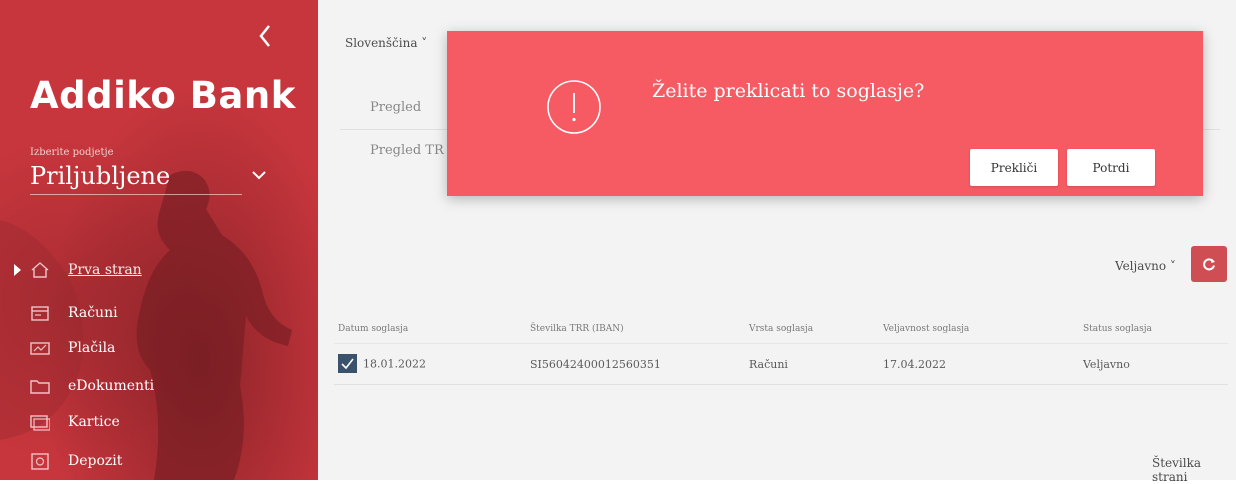 The height and width of the screenshot is (484, 1236). What do you see at coordinates (100, 176) in the screenshot?
I see `company-select-value: Priljubljene` at bounding box center [100, 176].